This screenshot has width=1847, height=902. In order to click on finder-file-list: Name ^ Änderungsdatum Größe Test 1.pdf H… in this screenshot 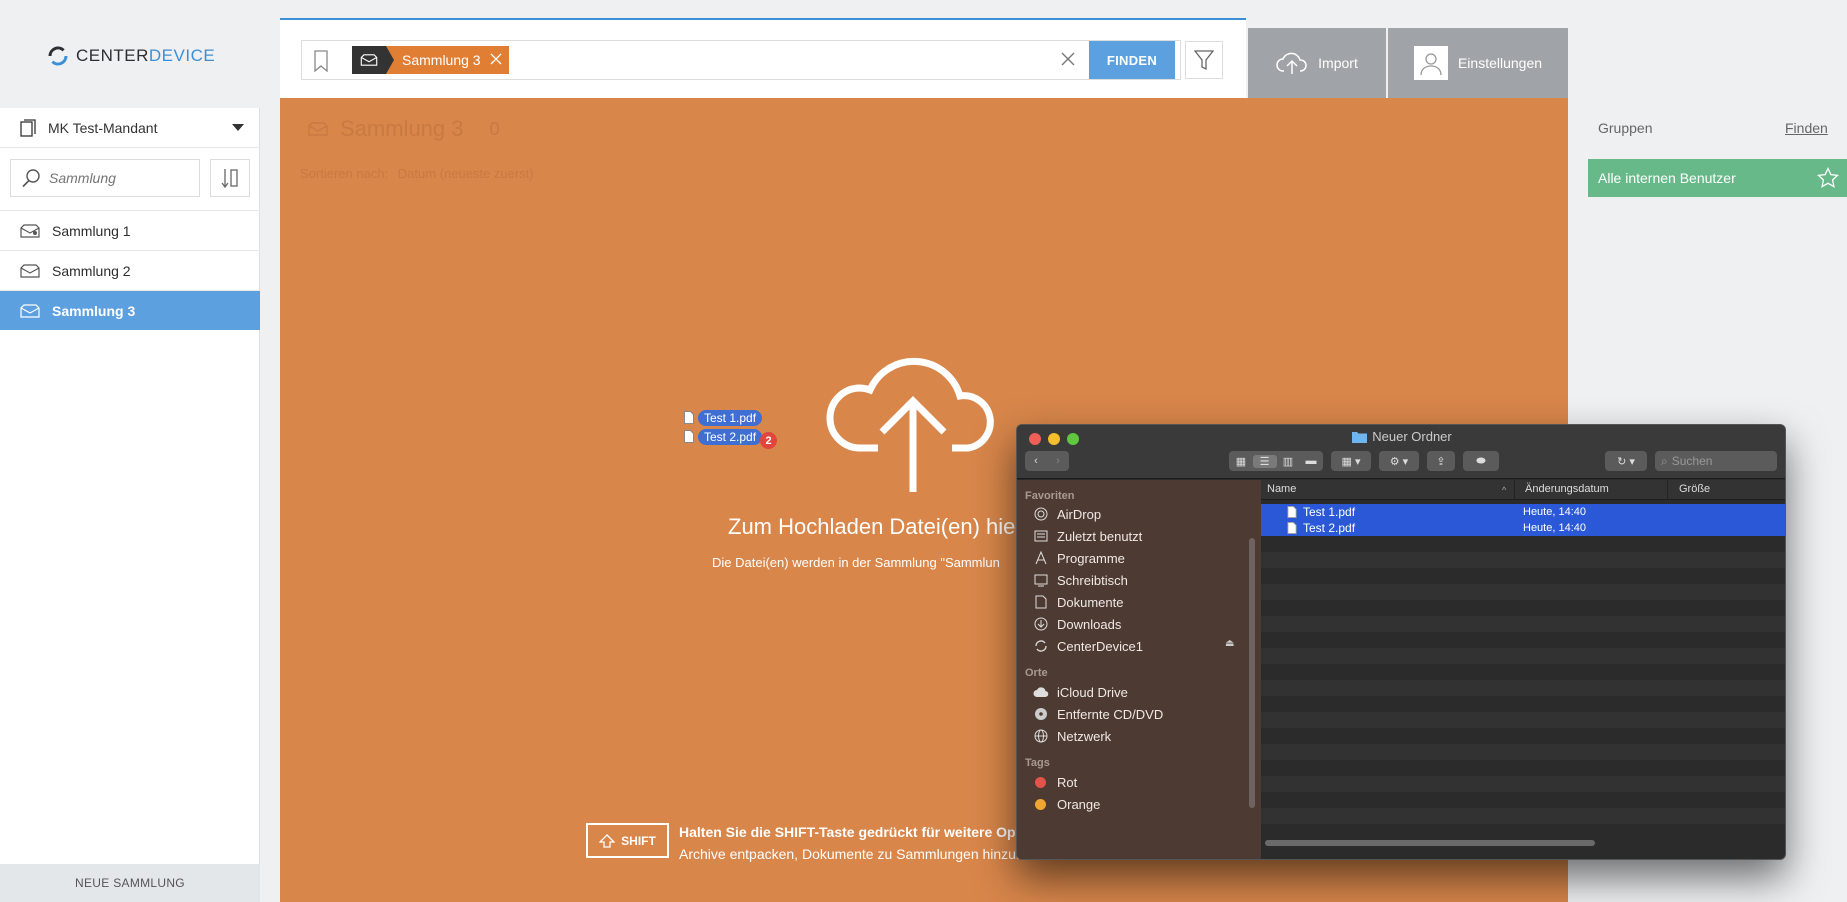, I will do `click(1523, 669)`.